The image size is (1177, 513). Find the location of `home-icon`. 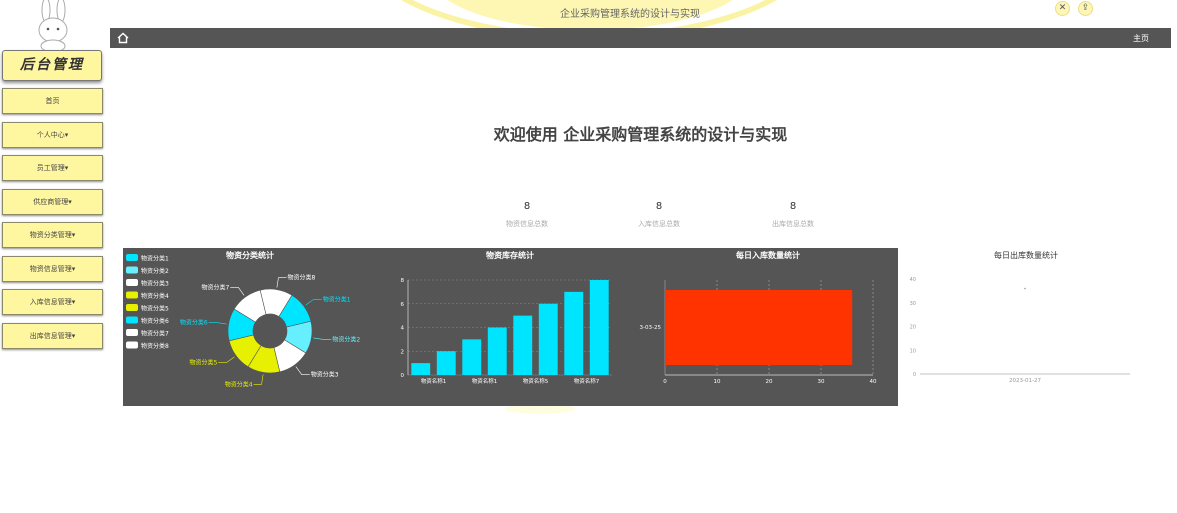

home-icon is located at coordinates (123, 38).